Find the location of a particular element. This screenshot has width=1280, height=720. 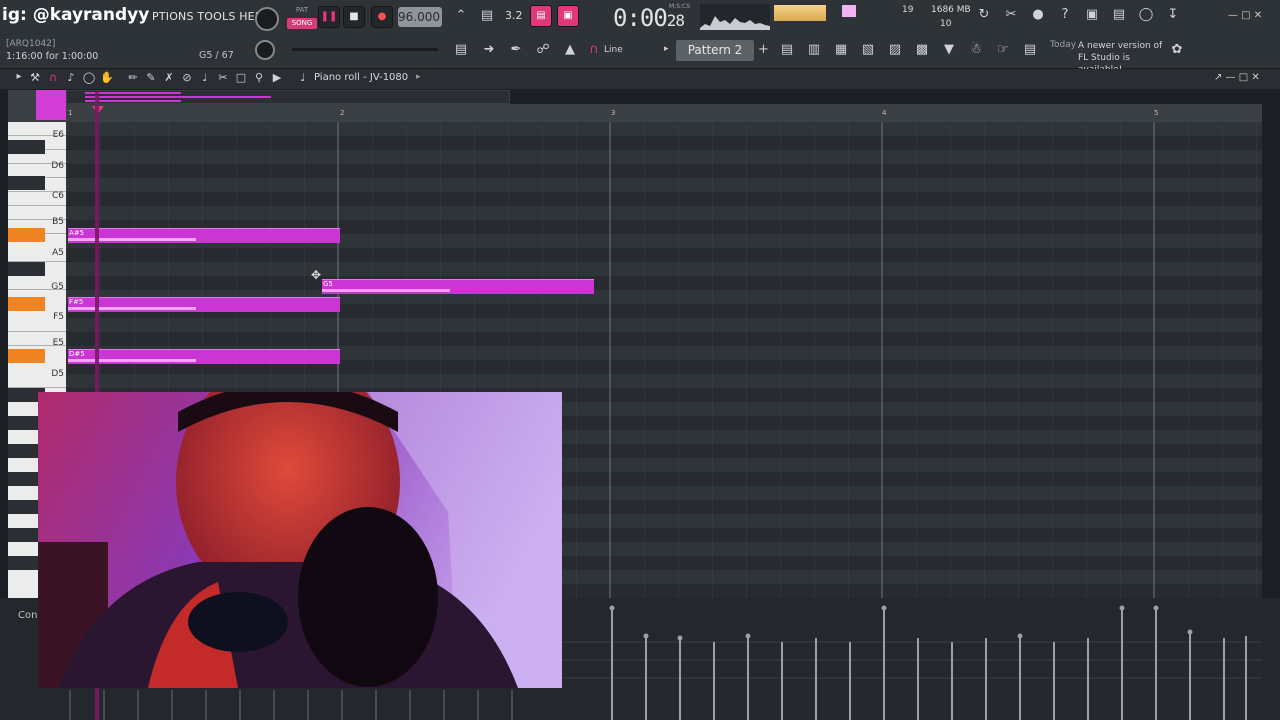

song-label: SONG is located at coordinates (302, 23).